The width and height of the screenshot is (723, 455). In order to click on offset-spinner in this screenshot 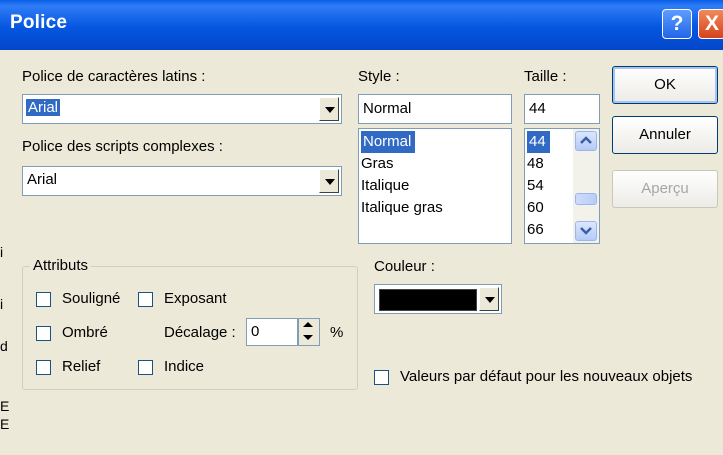, I will do `click(309, 332)`.